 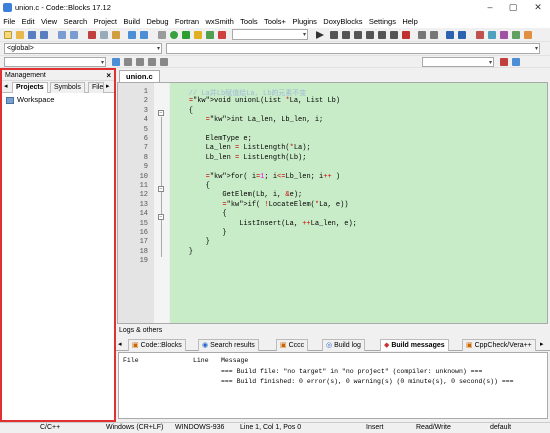 I want to click on paste-icon, so click(x=116, y=35).